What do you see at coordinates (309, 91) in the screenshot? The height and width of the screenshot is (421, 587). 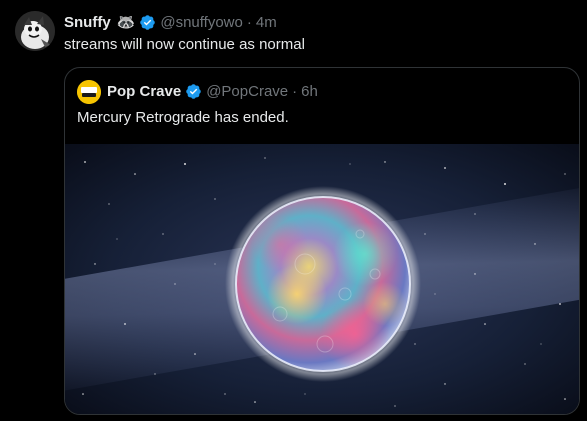 I see `quoted-tweet-timestamp: 6h` at bounding box center [309, 91].